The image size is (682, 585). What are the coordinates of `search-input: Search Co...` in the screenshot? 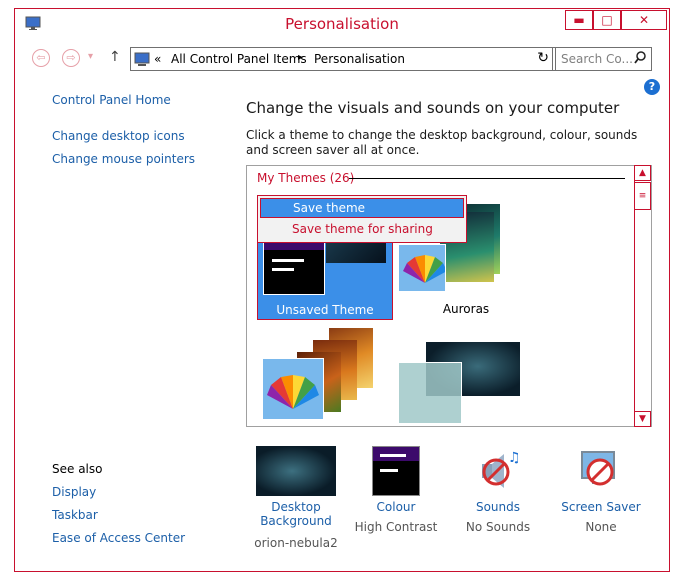 It's located at (602, 59).